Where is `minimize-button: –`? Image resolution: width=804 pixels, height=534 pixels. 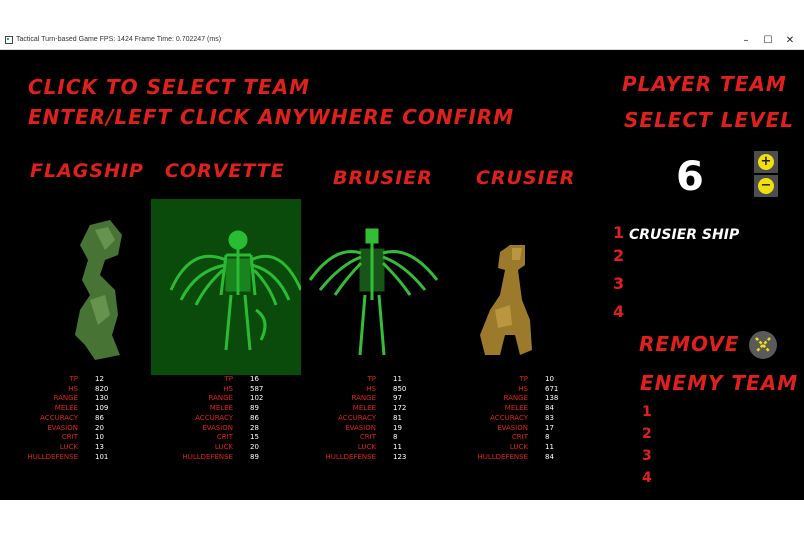 minimize-button: – is located at coordinates (746, 40).